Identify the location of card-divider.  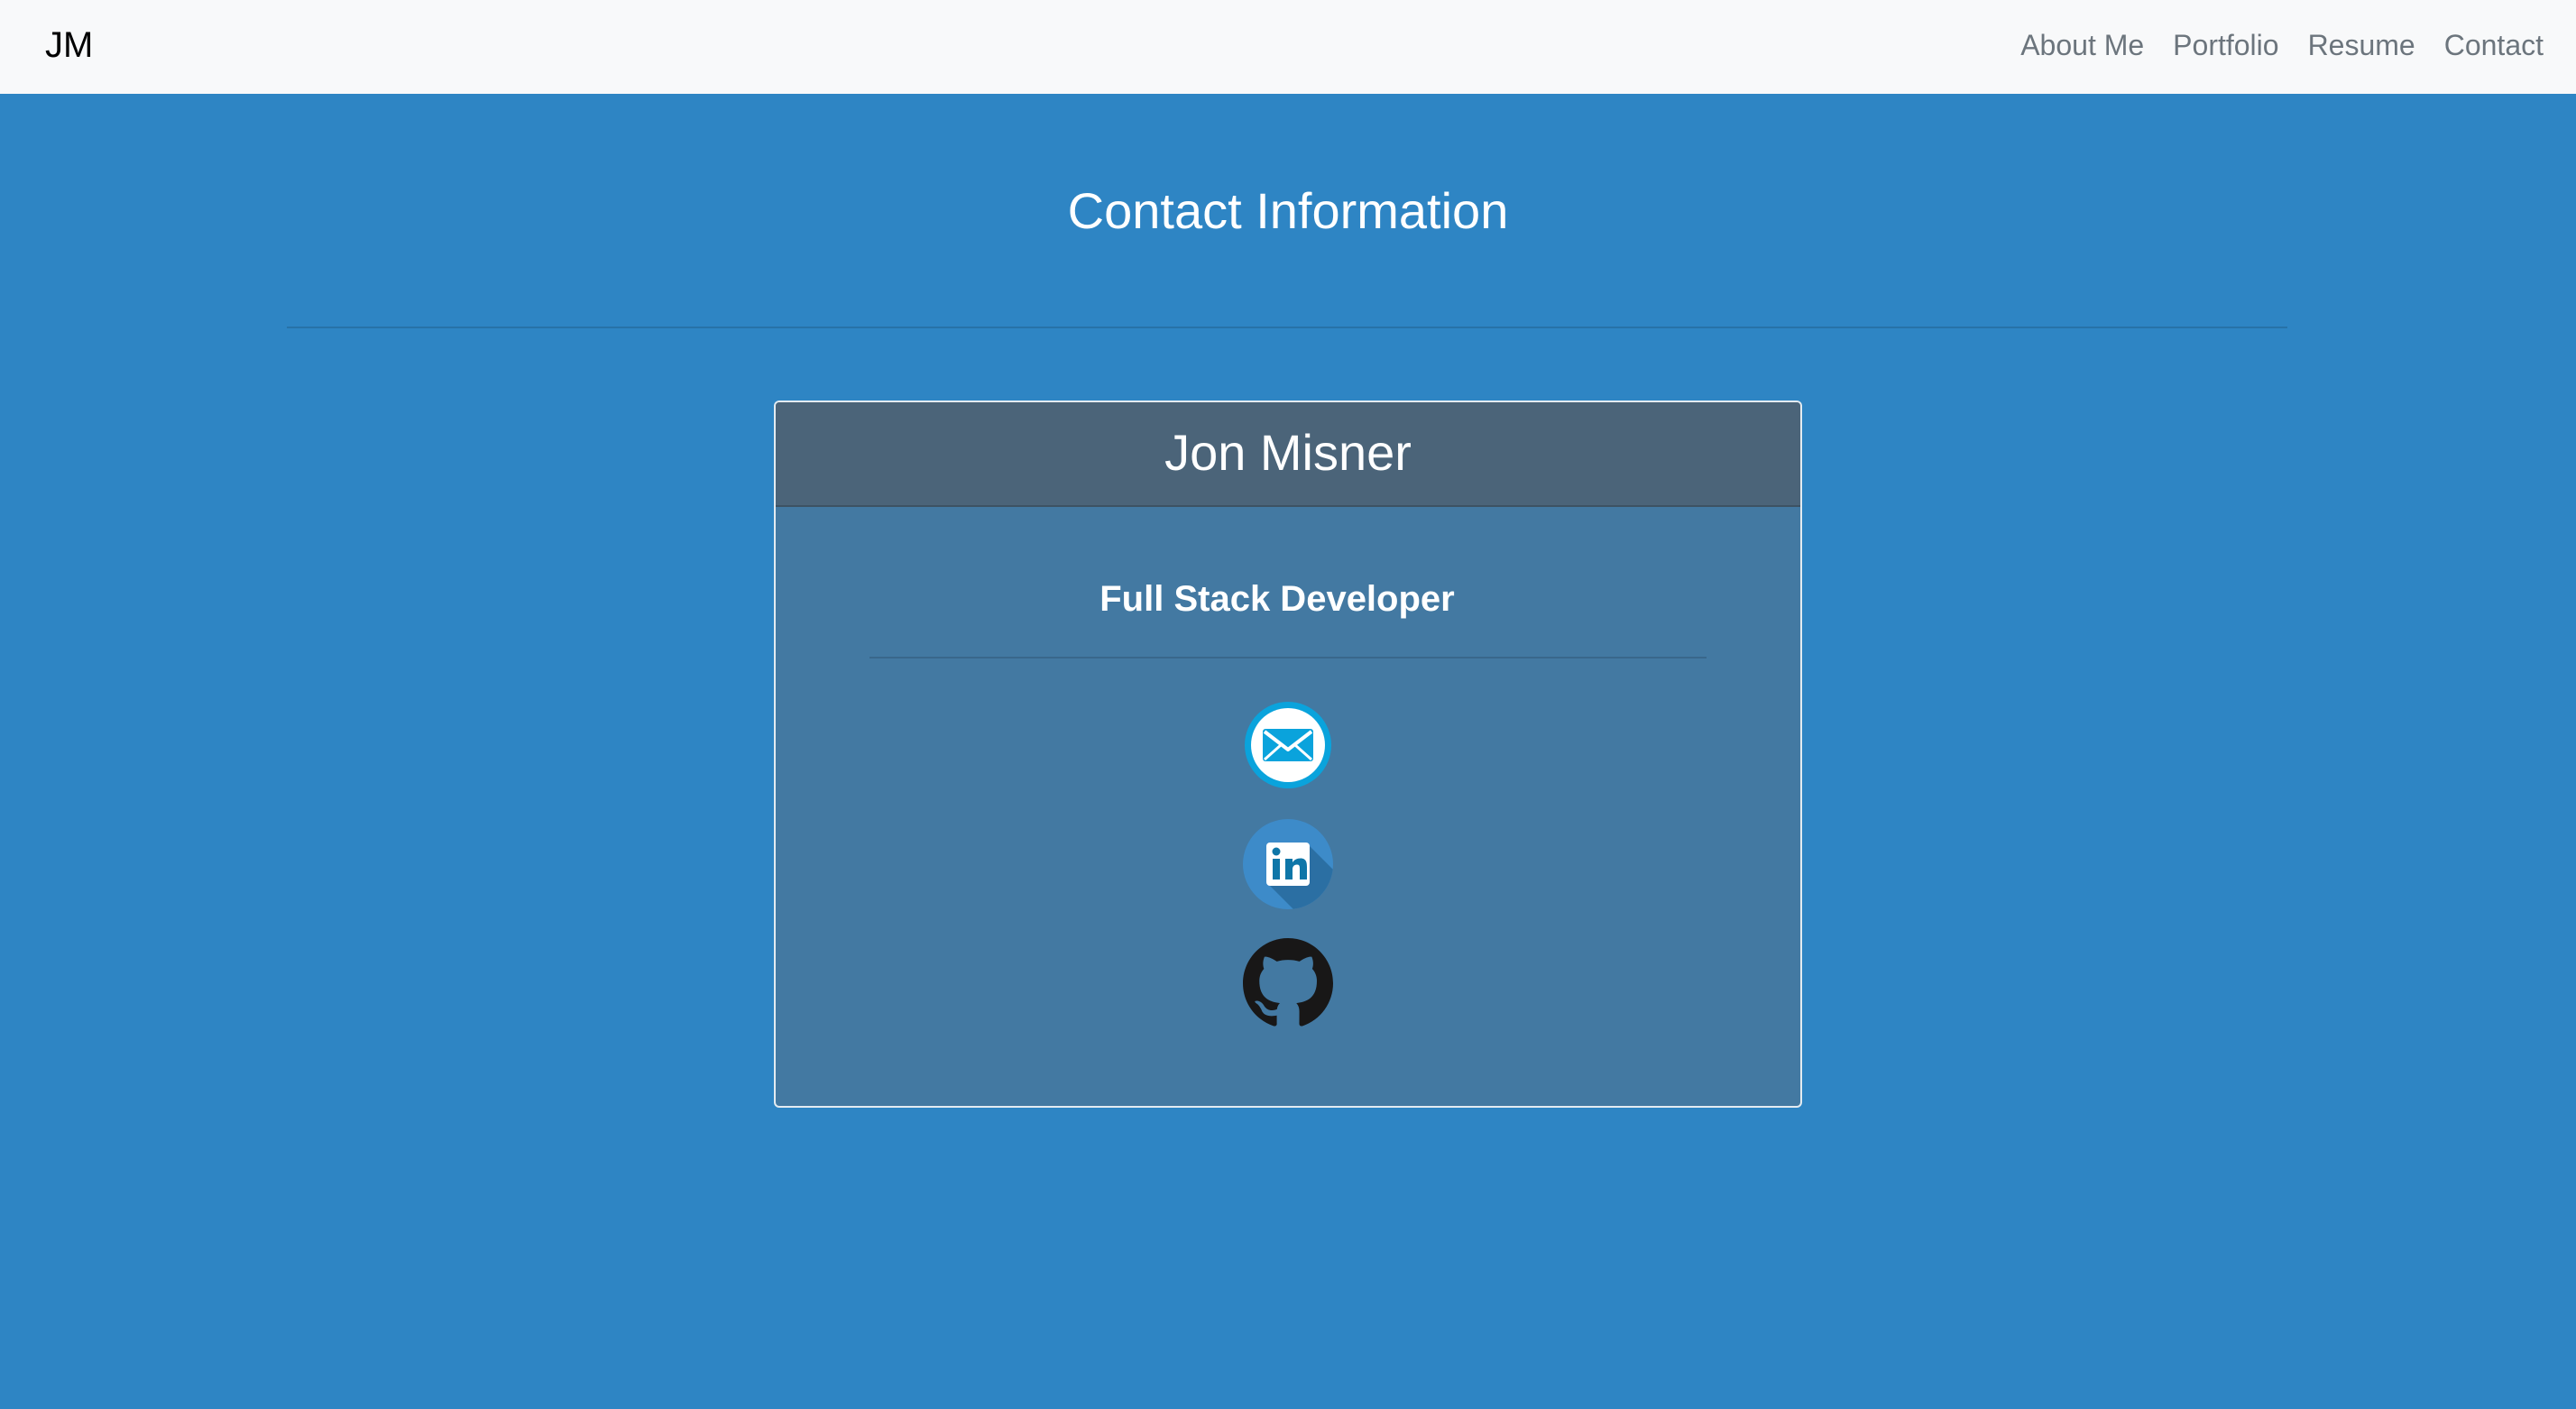
(1288, 657).